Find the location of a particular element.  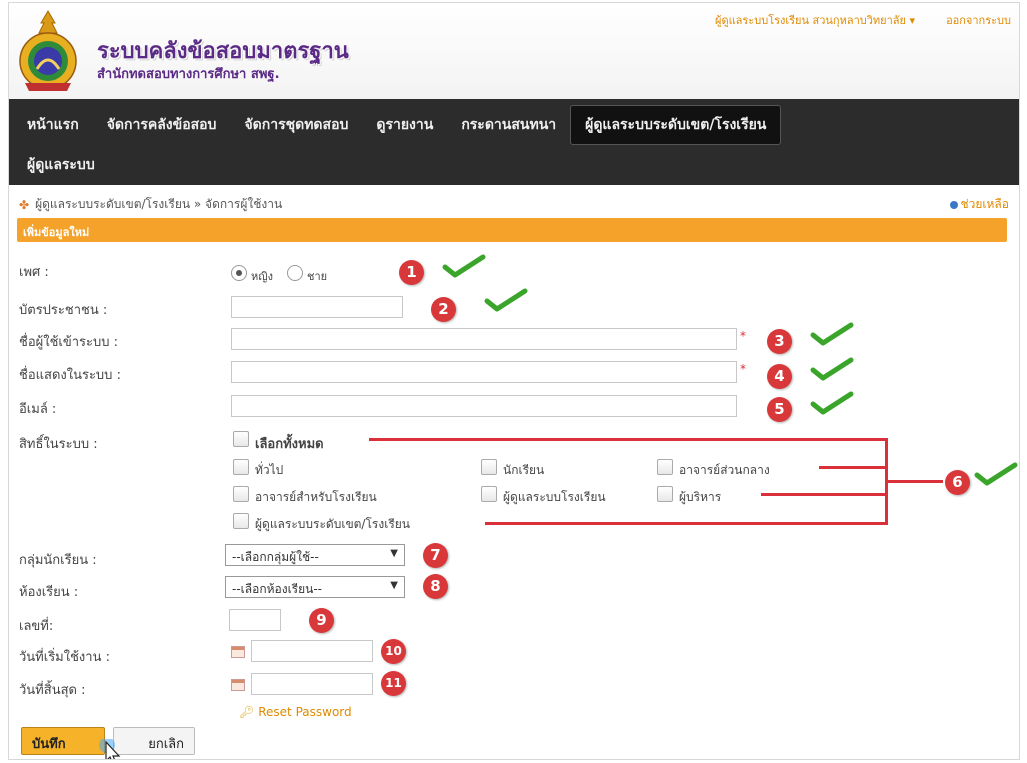

logout-link: ออกจากระบบ is located at coordinates (978, 20).